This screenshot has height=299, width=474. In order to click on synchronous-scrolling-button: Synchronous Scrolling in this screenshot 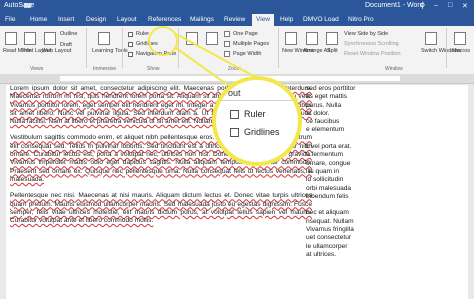, I will do `click(371, 44)`.